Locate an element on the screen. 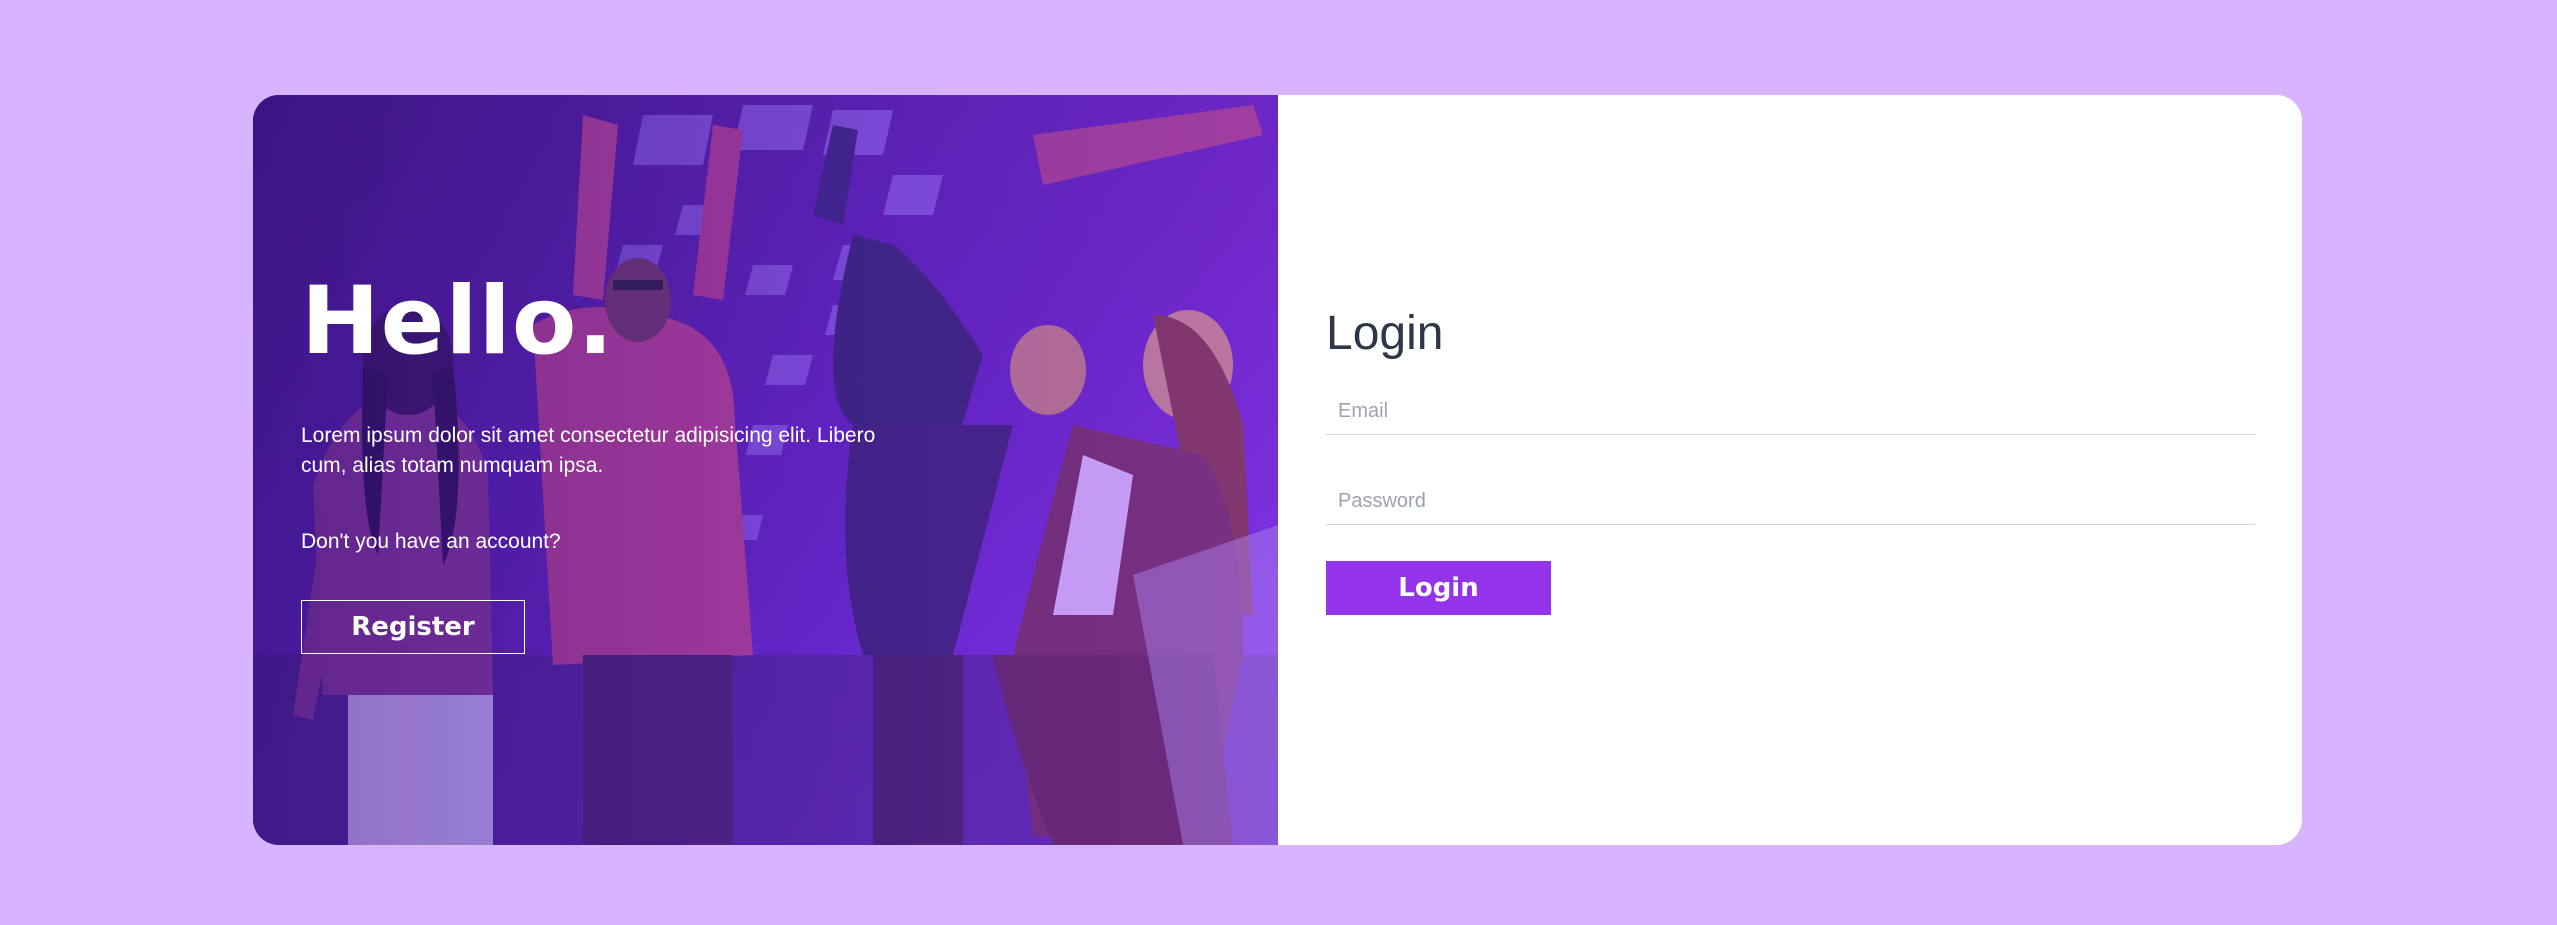 The width and height of the screenshot is (2557, 925). login-form: Login Login is located at coordinates (1790, 462).